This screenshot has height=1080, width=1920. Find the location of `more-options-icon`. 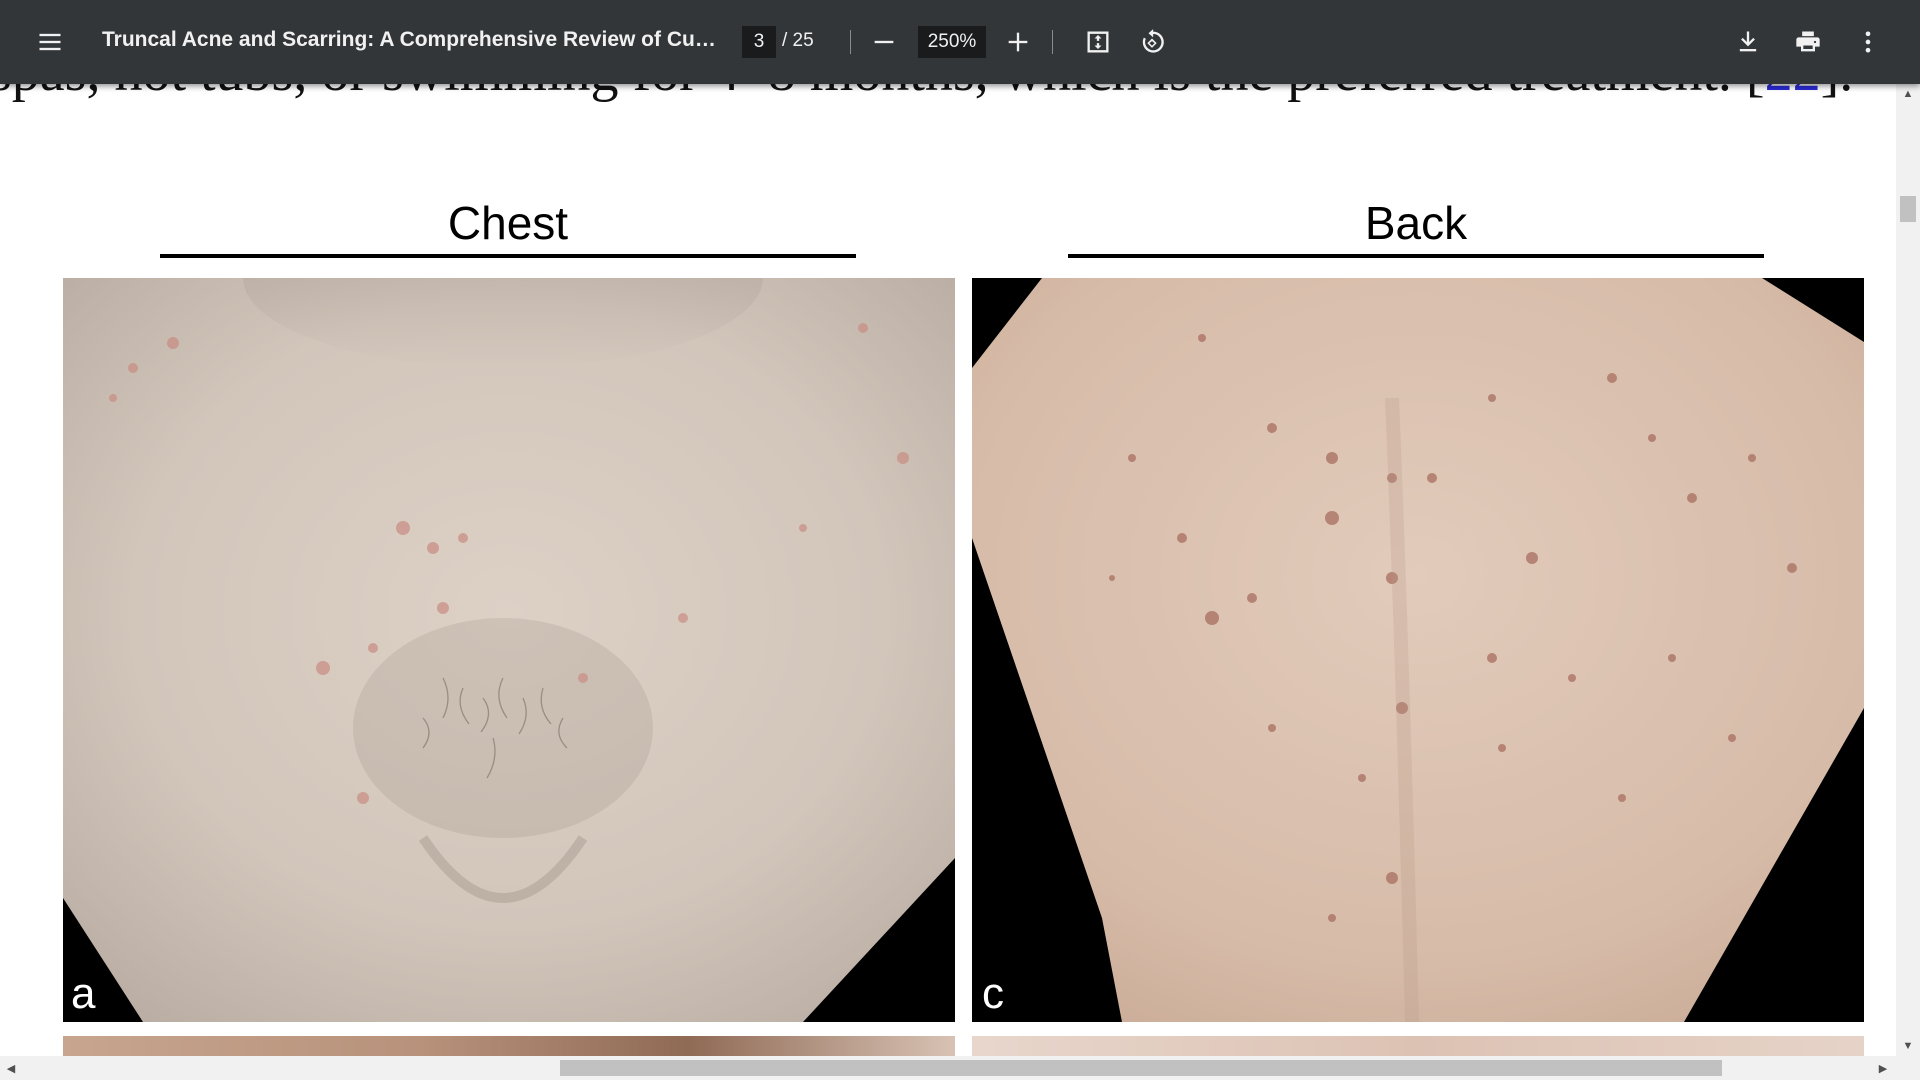

more-options-icon is located at coordinates (1868, 42).